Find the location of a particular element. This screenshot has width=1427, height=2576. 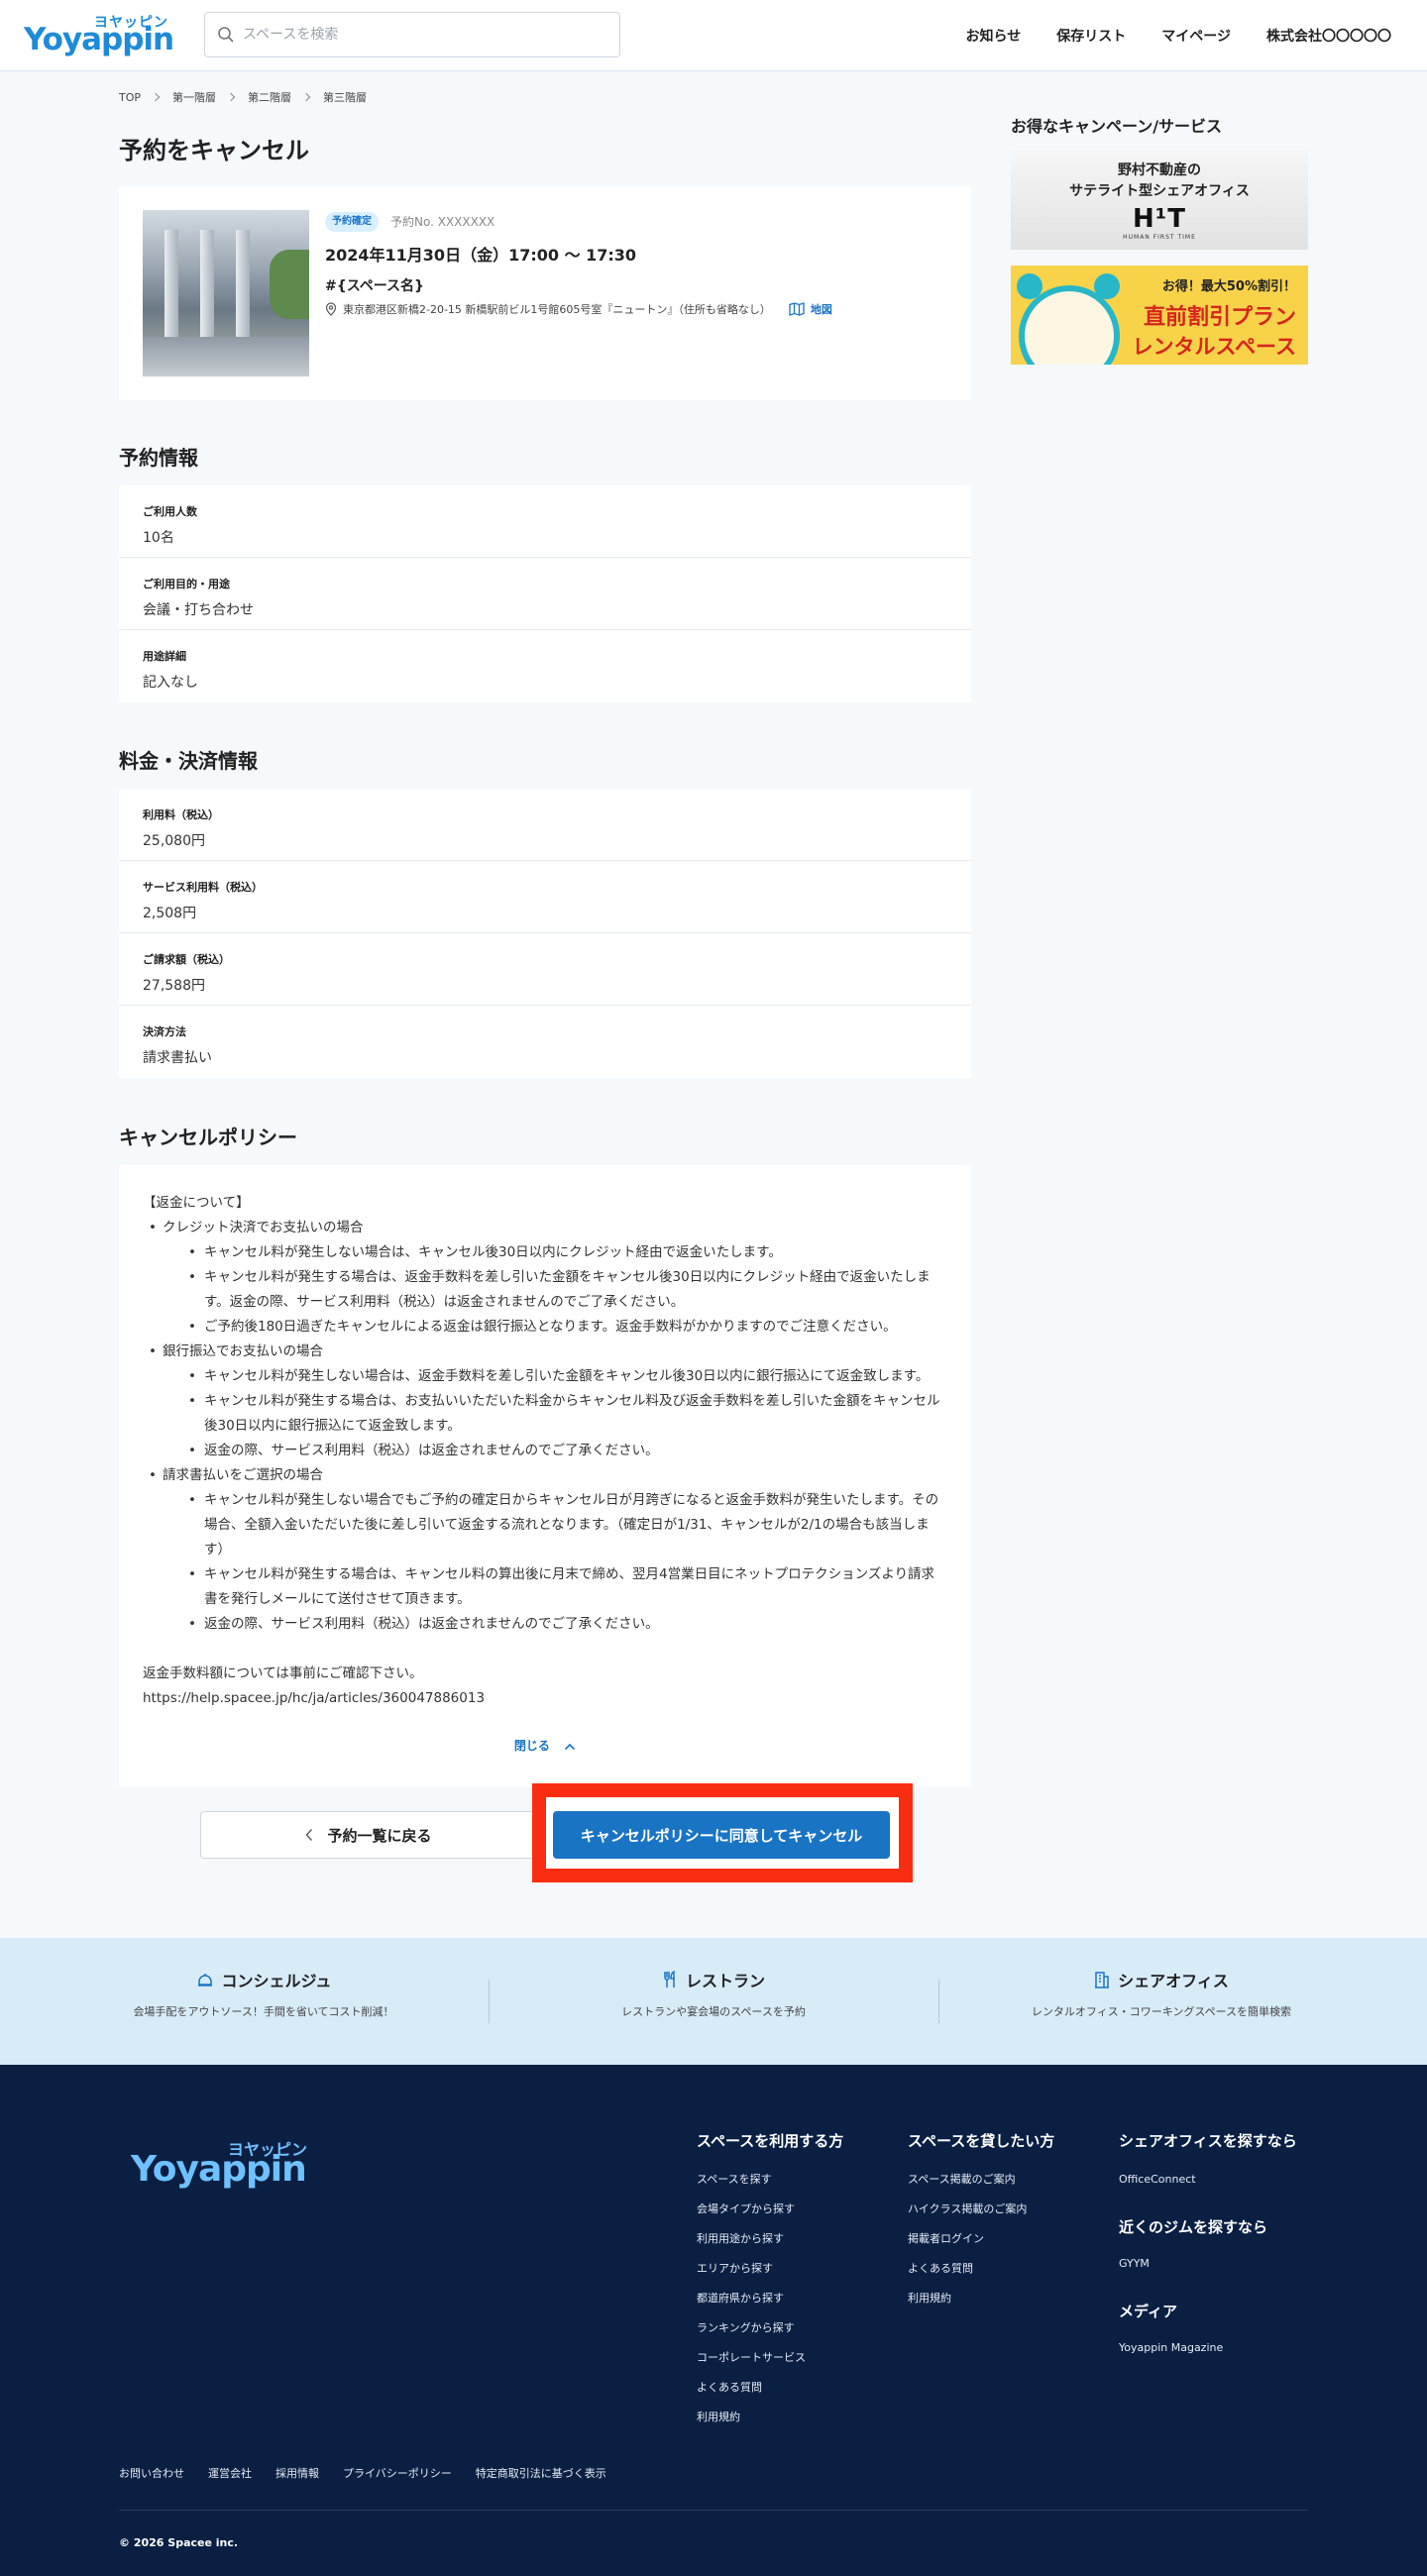

info-row: ご利用人数 10名 is located at coordinates (545, 522).